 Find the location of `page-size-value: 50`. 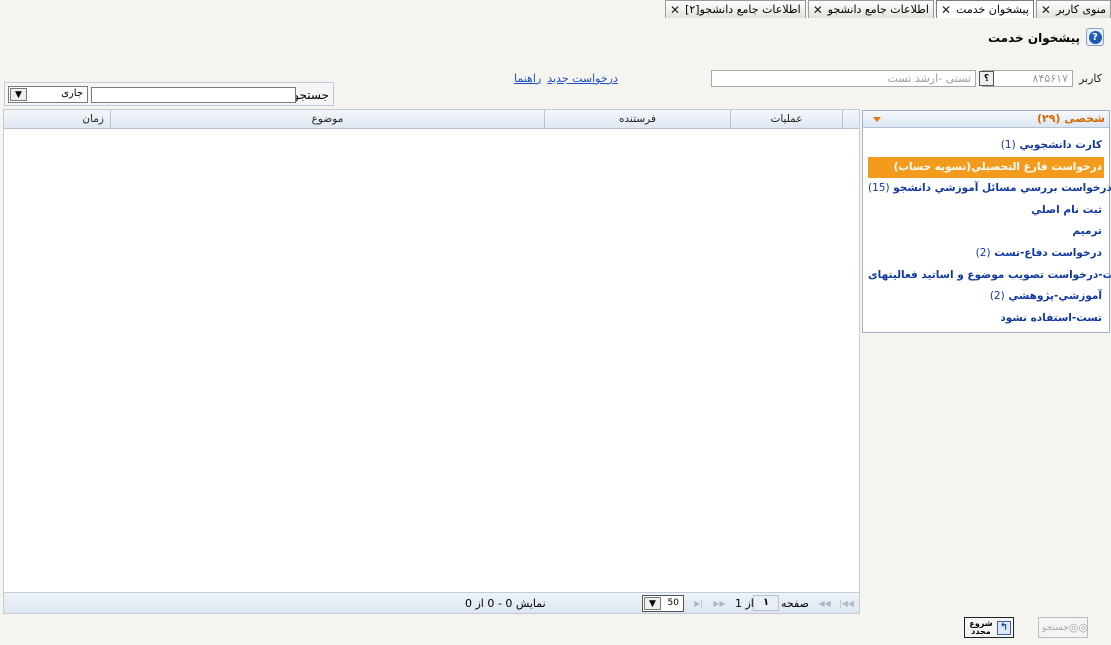

page-size-value: 50 is located at coordinates (673, 603).